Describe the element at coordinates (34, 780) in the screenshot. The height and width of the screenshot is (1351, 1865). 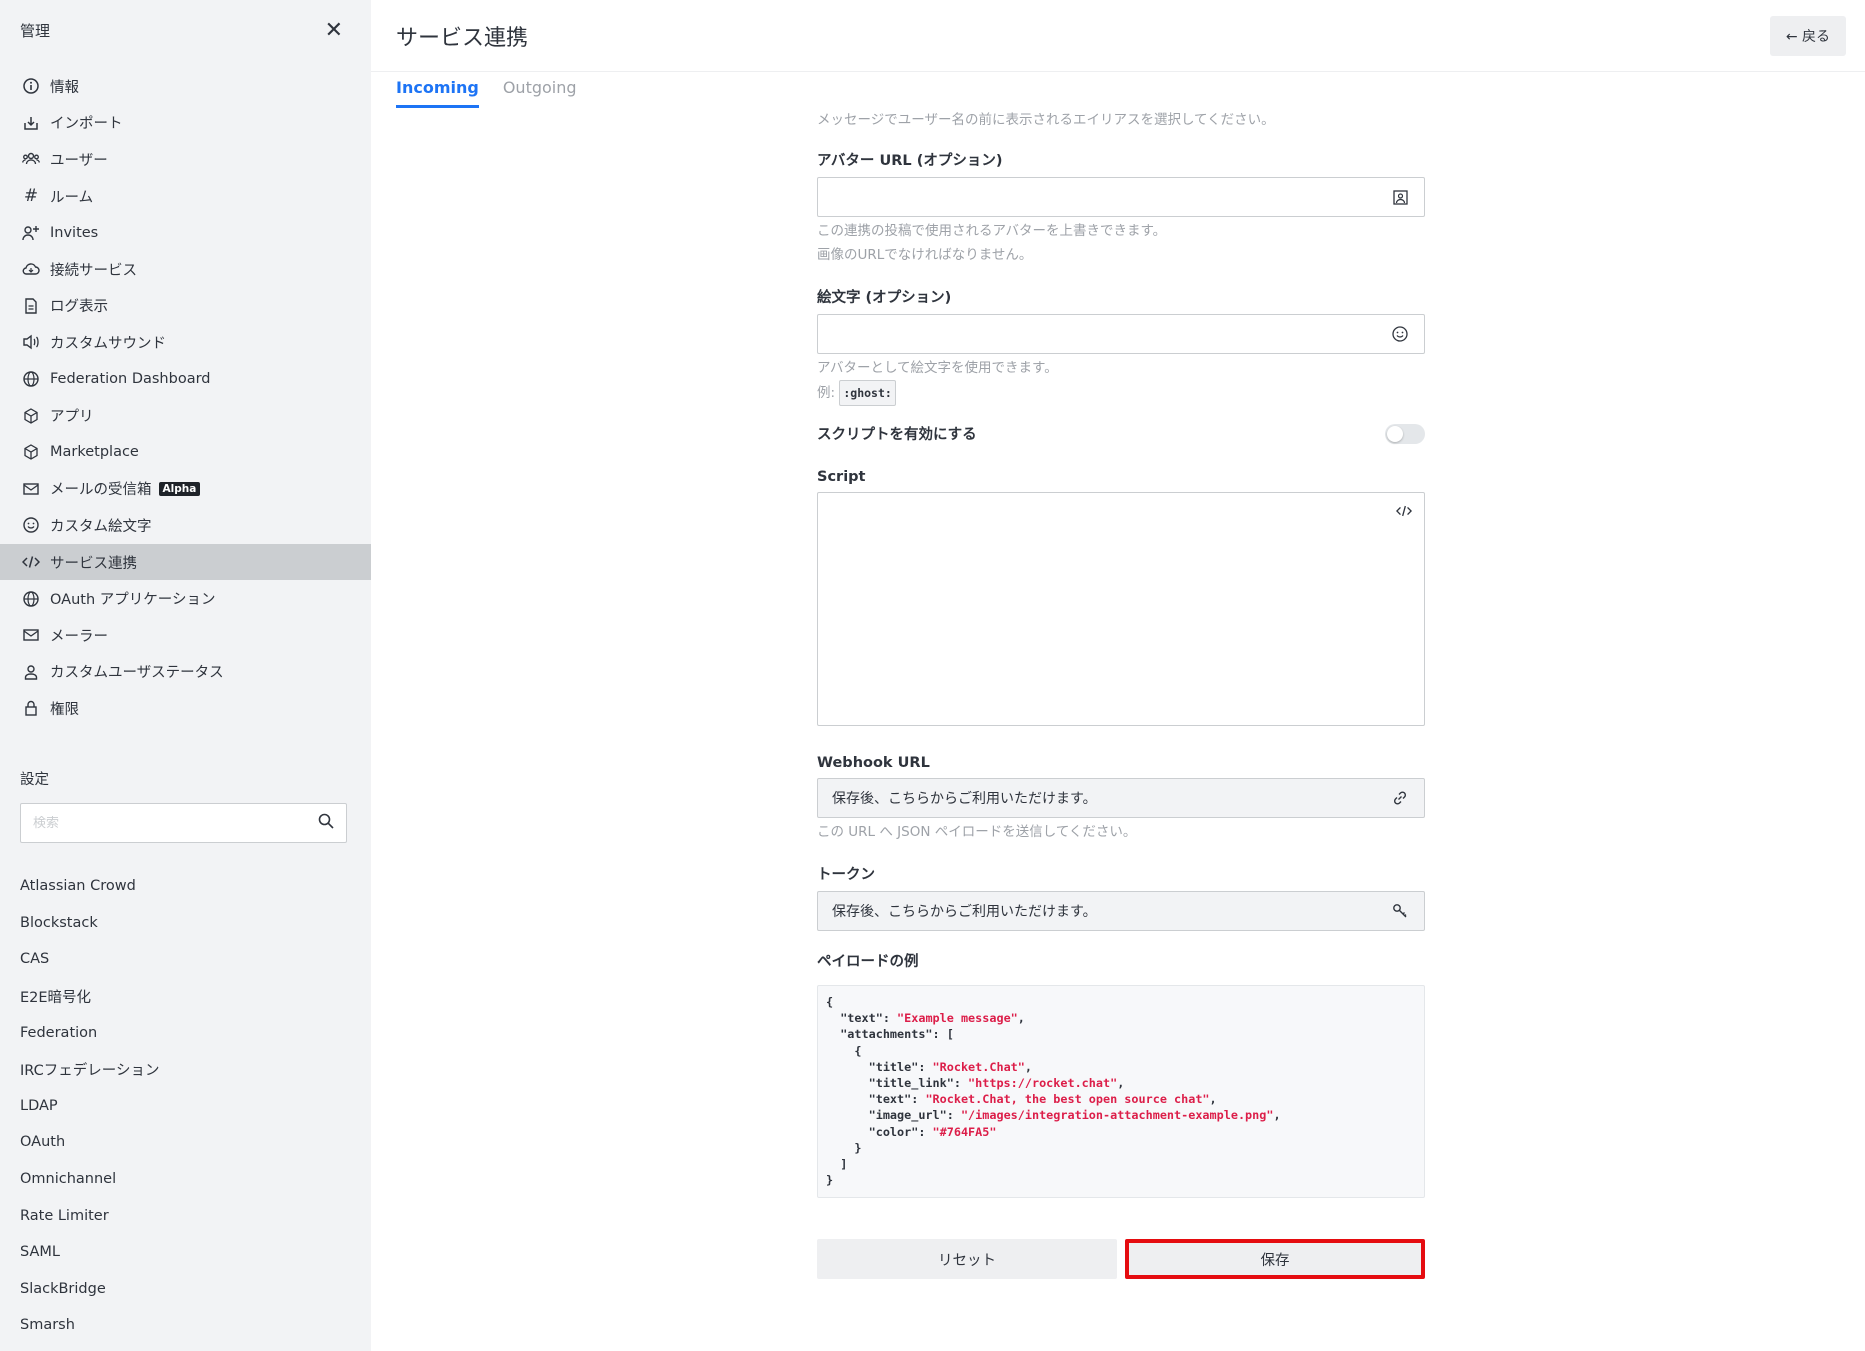
I see `settings-heading: 設定` at that location.